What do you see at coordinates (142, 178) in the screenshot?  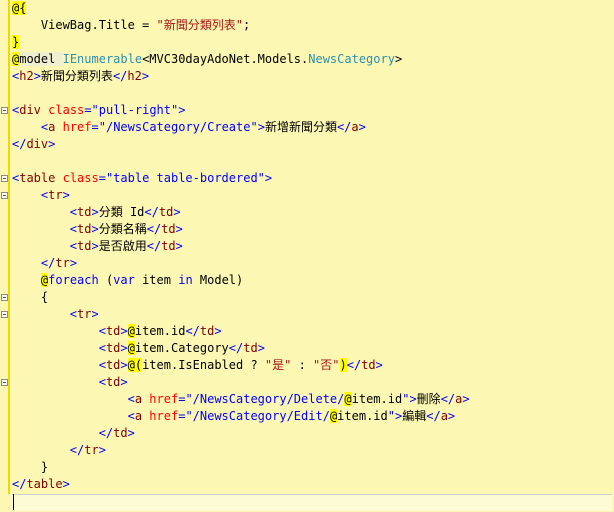 I see `code-line: <table class="table table-bordered">` at bounding box center [142, 178].